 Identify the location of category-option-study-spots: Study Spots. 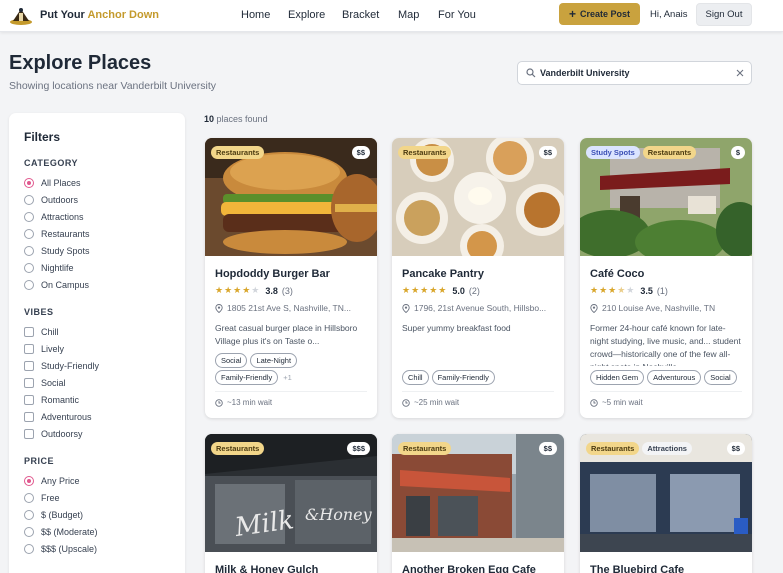
(57, 251).